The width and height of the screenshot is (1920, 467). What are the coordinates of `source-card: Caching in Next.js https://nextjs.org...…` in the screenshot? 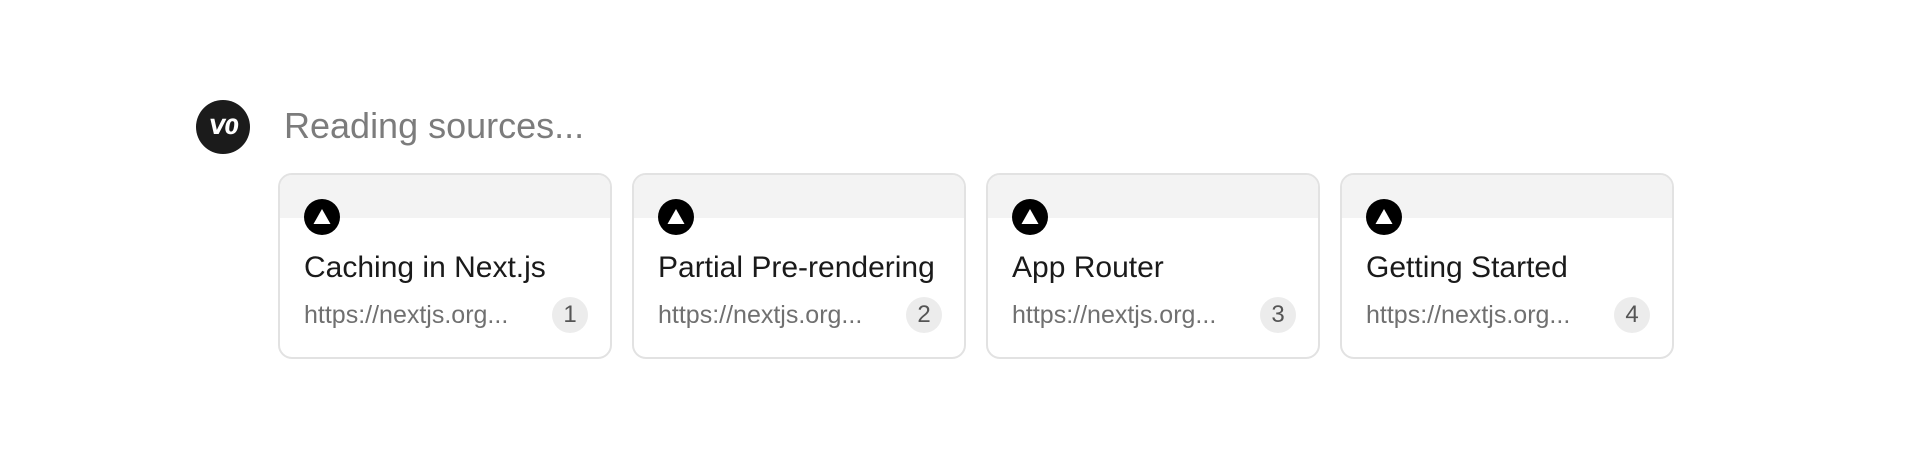 It's located at (445, 266).